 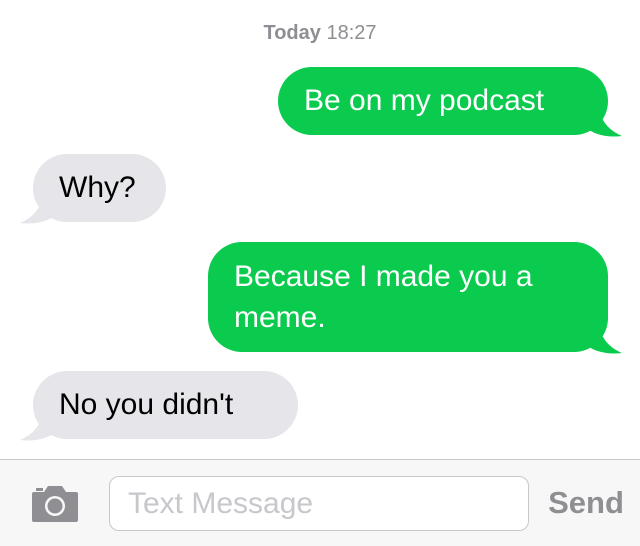 What do you see at coordinates (146, 404) in the screenshot?
I see `message-text: No you didn't` at bounding box center [146, 404].